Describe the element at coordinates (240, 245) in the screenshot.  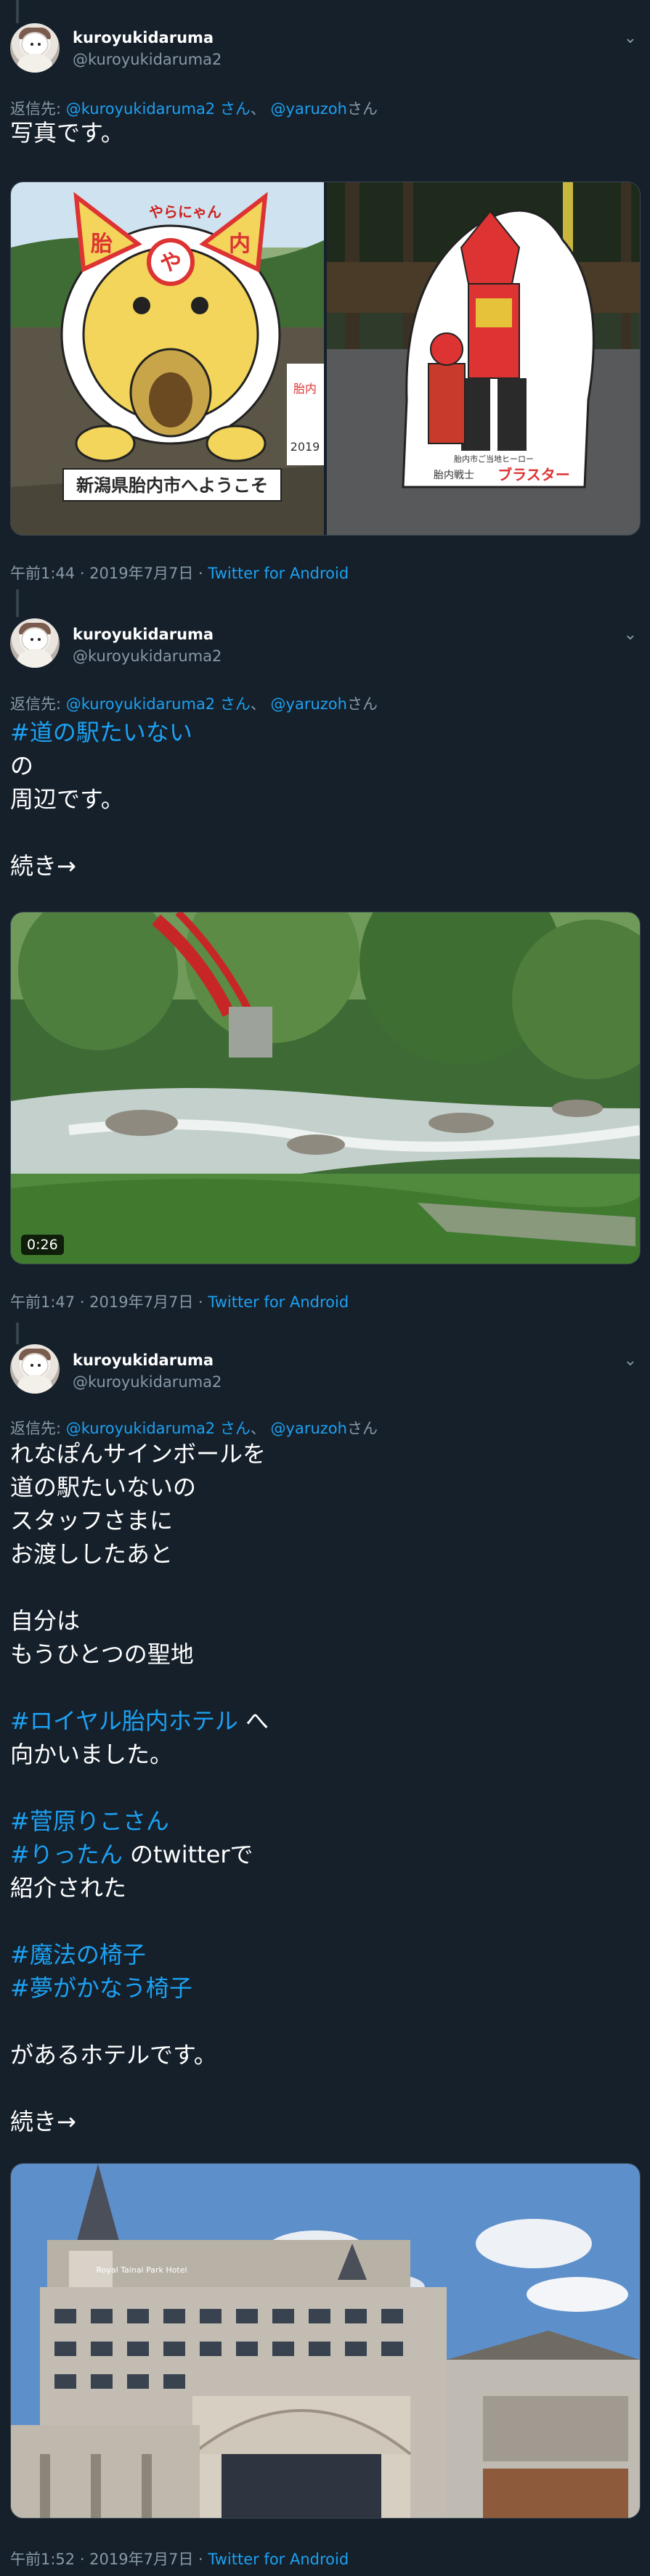
I see `sign-kanji-2: 内` at that location.